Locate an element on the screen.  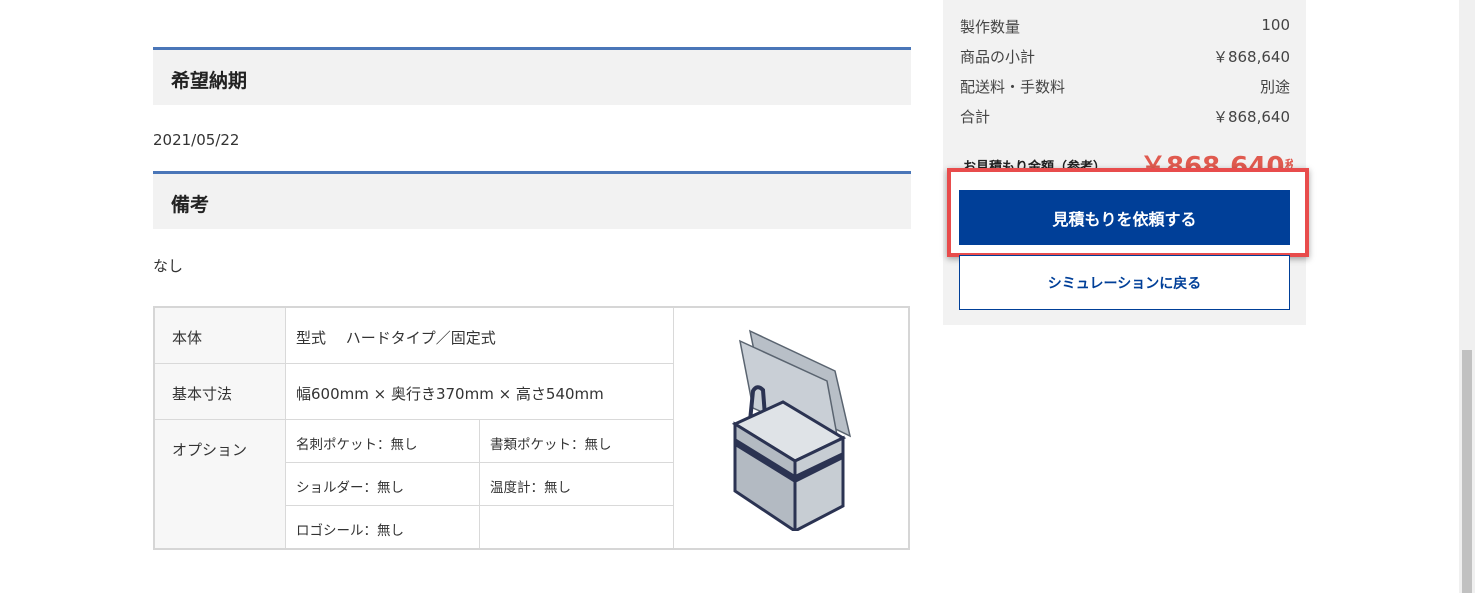
summary-label: 製作数量 is located at coordinates (990, 27).